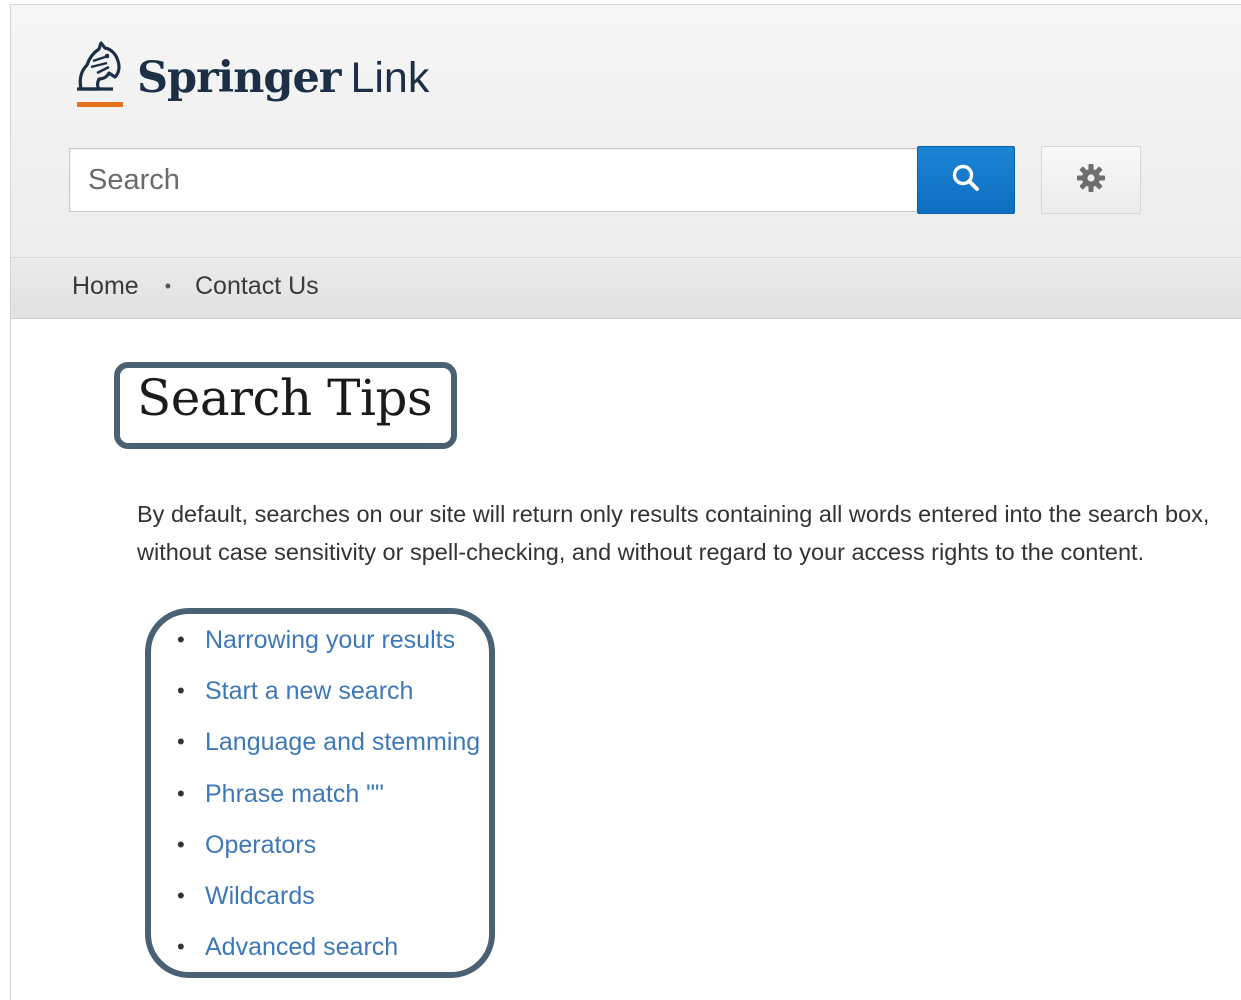 This screenshot has width=1241, height=1000. I want to click on logo-link-text: Link, so click(390, 78).